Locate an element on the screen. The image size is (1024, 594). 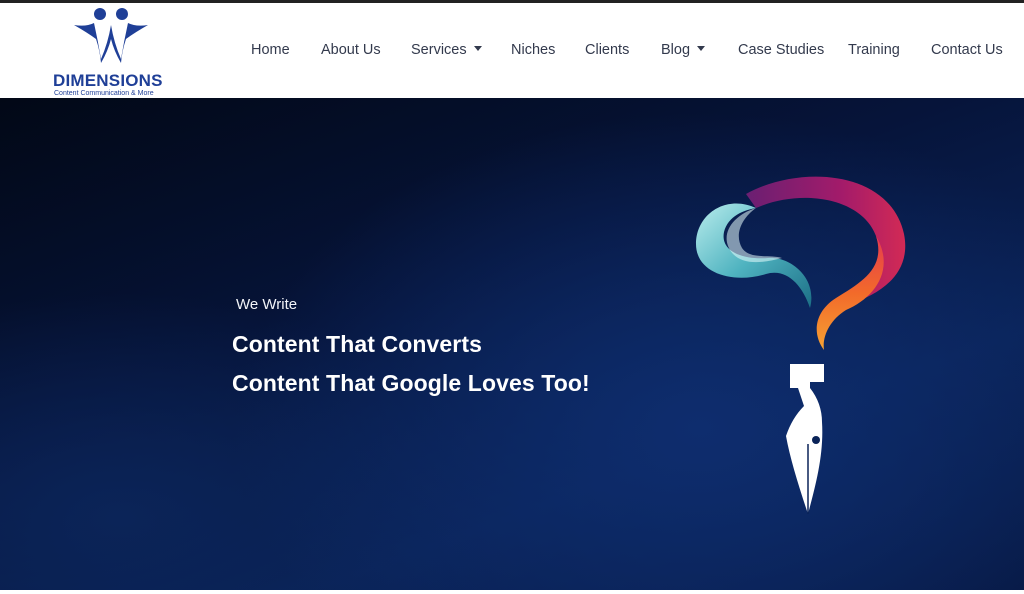
nav-home: Home is located at coordinates (270, 50).